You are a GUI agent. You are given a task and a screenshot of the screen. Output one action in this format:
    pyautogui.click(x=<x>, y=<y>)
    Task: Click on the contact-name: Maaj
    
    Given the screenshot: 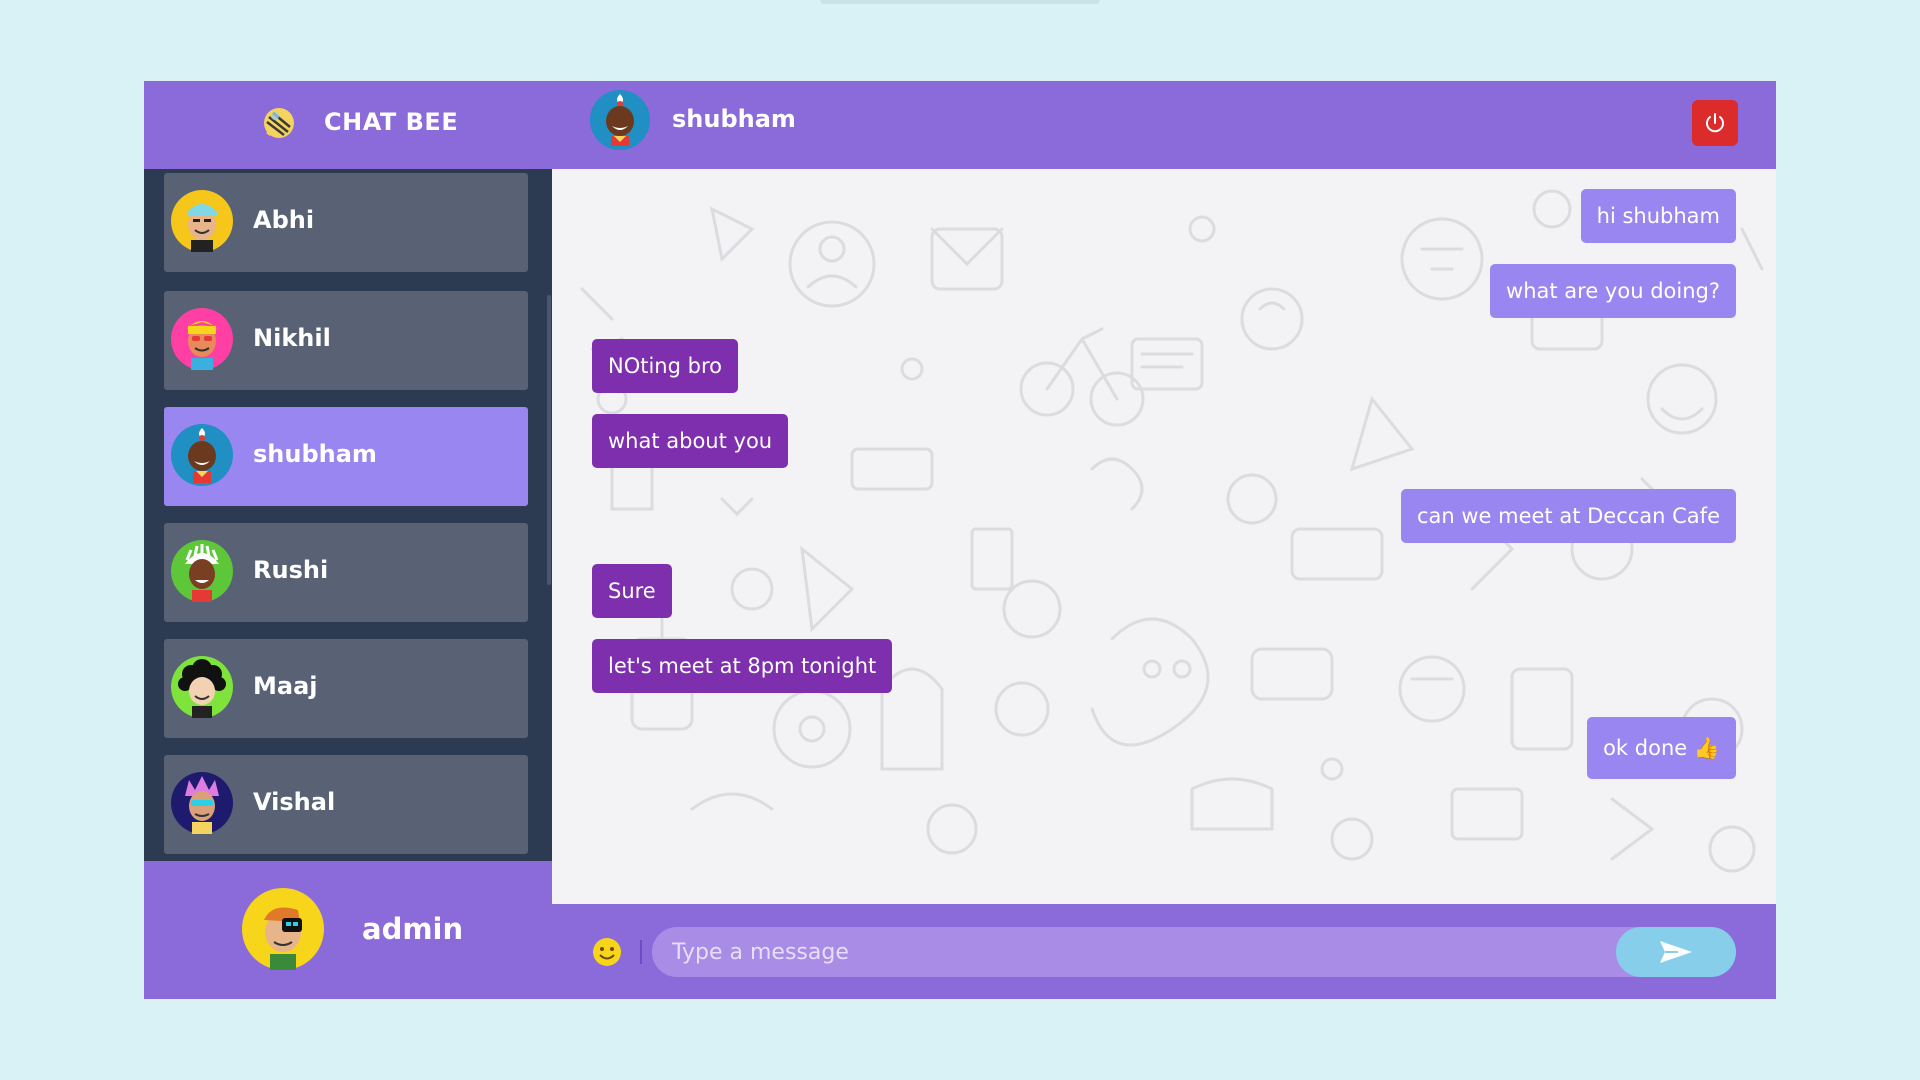 What is the action you would take?
    pyautogui.click(x=285, y=686)
    